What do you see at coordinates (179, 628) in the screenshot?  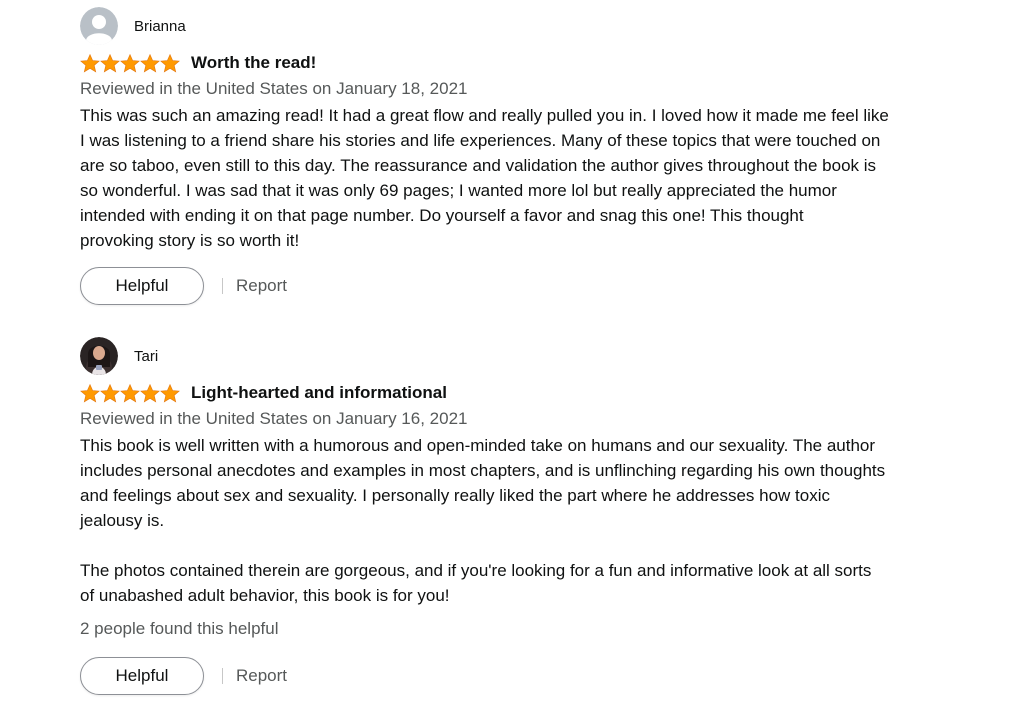 I see `helpful-count: 2 people found this helpful` at bounding box center [179, 628].